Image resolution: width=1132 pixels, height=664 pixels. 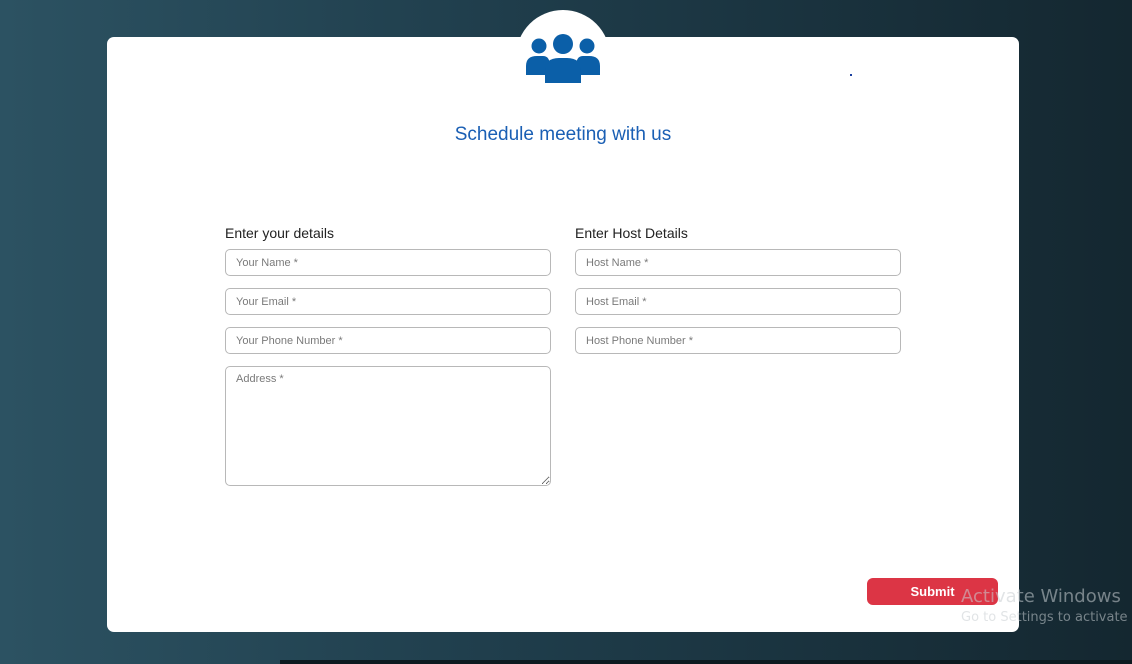 I want to click on host-details-label: Enter Host Details, so click(x=631, y=233).